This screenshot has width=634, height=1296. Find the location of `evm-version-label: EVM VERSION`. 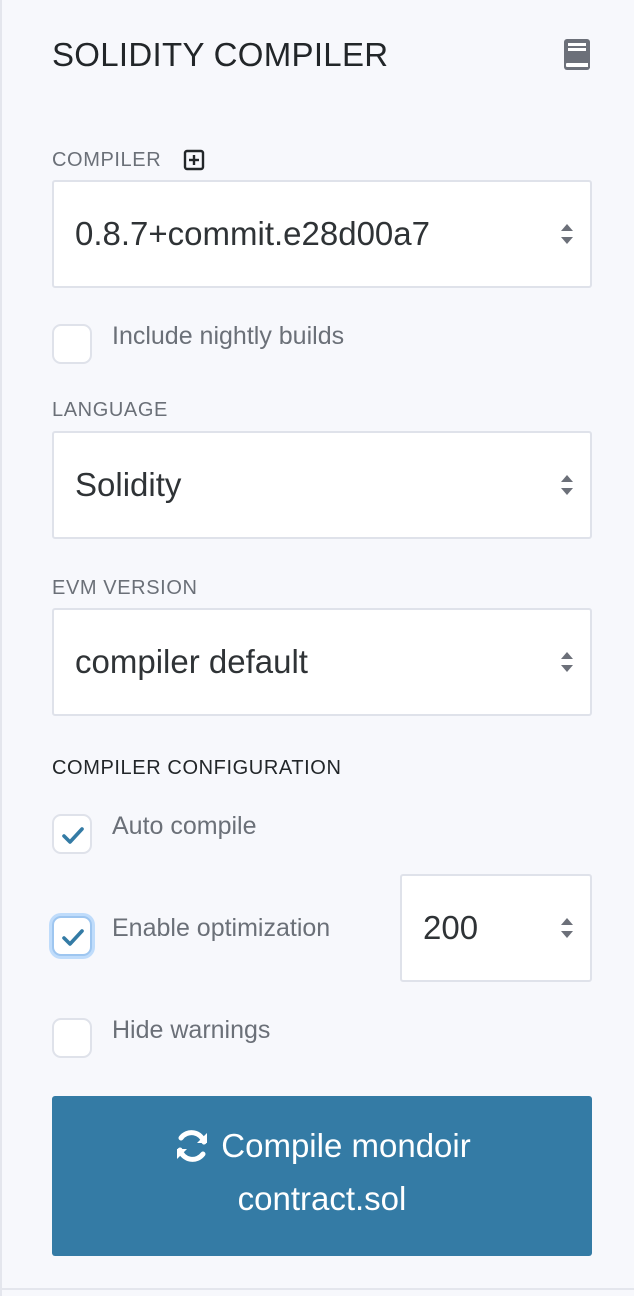

evm-version-label: EVM VERSION is located at coordinates (125, 588).